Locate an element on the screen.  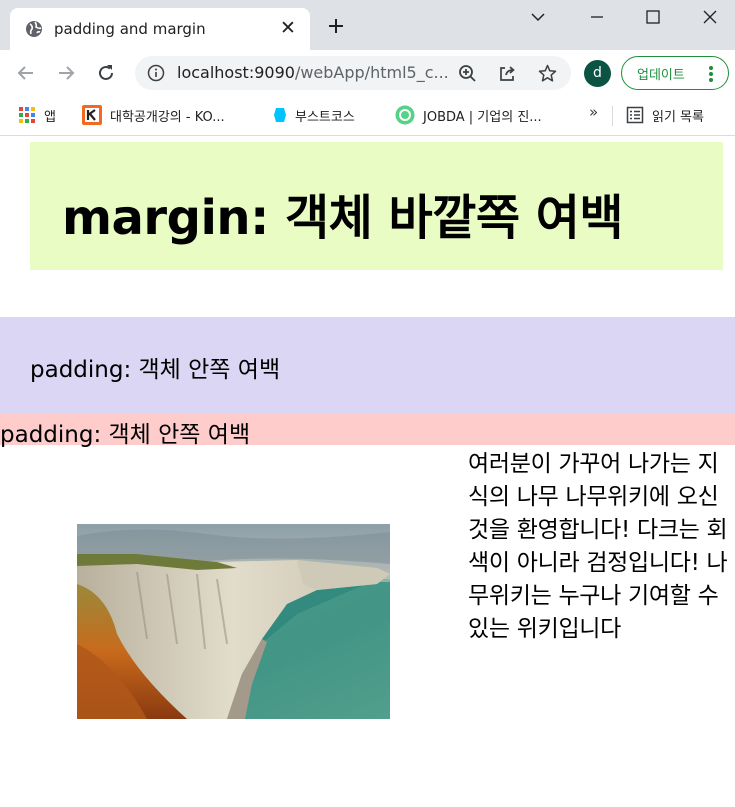
close-window-icon is located at coordinates (710, 17).